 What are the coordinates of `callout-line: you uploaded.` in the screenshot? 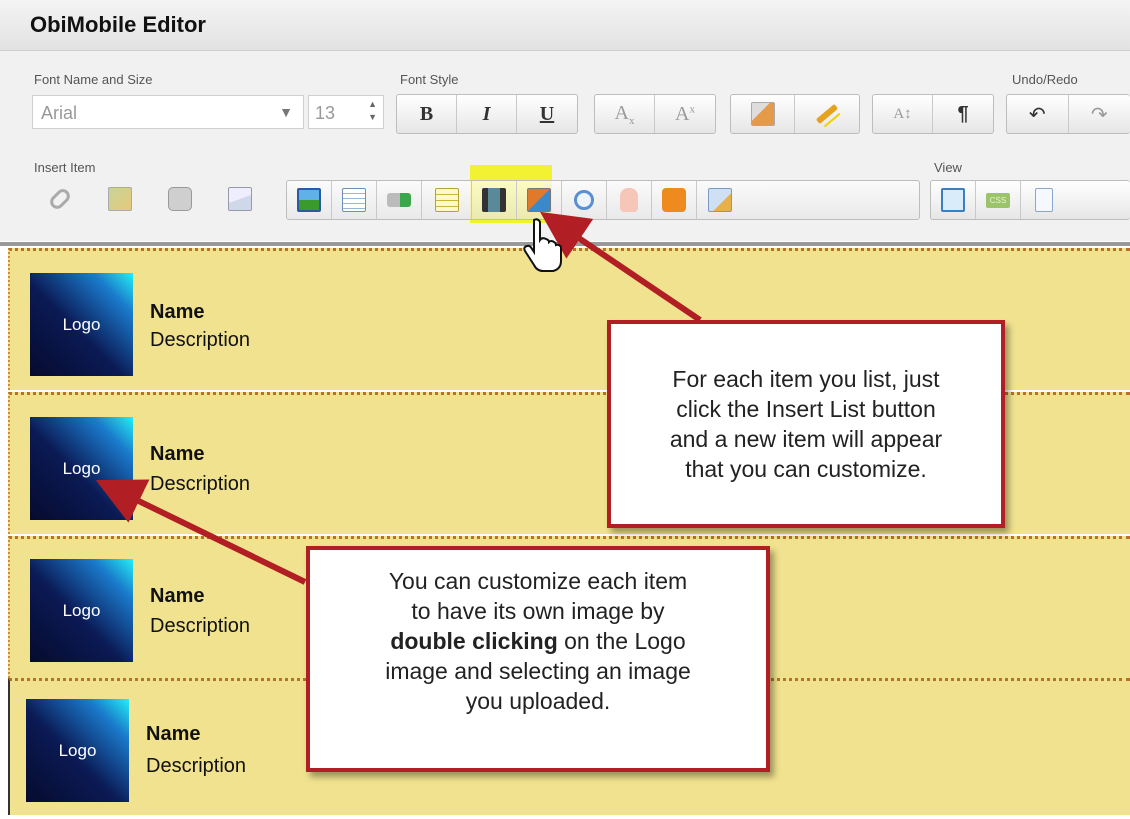 It's located at (538, 701).